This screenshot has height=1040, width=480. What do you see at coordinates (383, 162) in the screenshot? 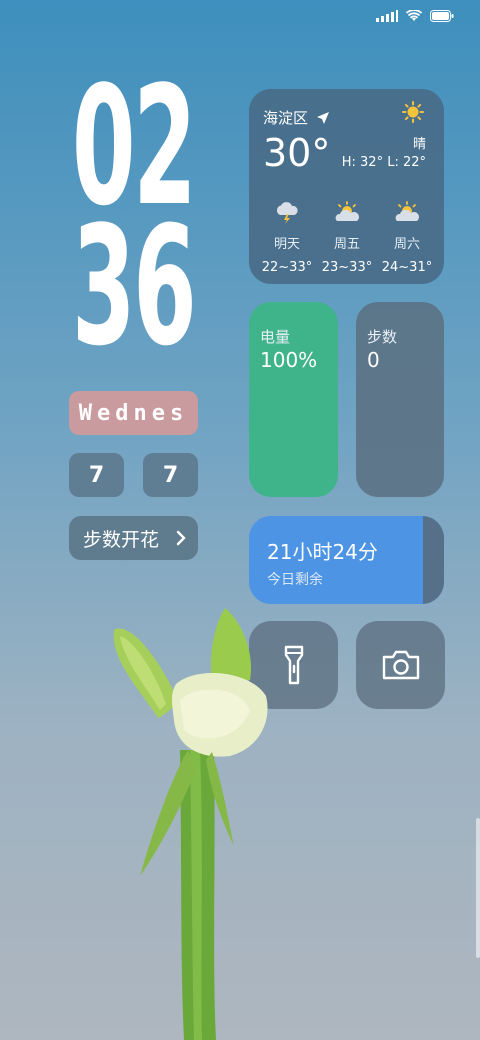
I see `weather-high-low: H: 32° L: 22°` at bounding box center [383, 162].